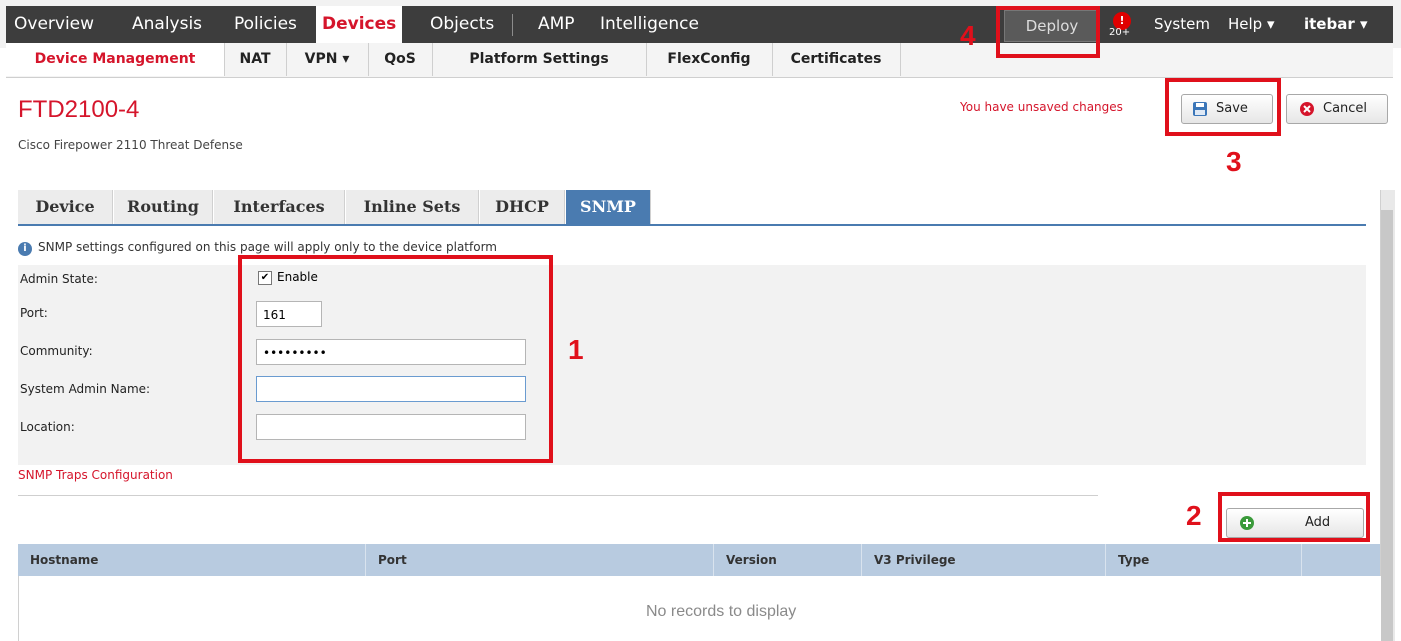 Image resolution: width=1401 pixels, height=641 pixels. I want to click on nav-amp: AMP, so click(556, 24).